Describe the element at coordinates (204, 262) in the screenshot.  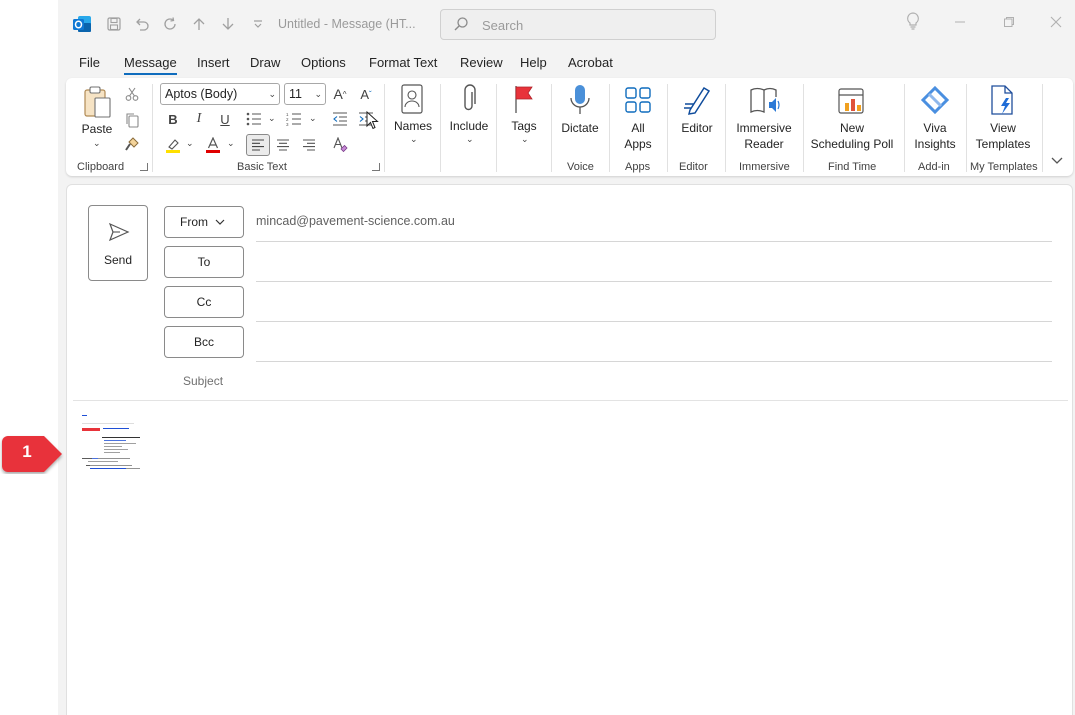
I see `to-button: To` at that location.